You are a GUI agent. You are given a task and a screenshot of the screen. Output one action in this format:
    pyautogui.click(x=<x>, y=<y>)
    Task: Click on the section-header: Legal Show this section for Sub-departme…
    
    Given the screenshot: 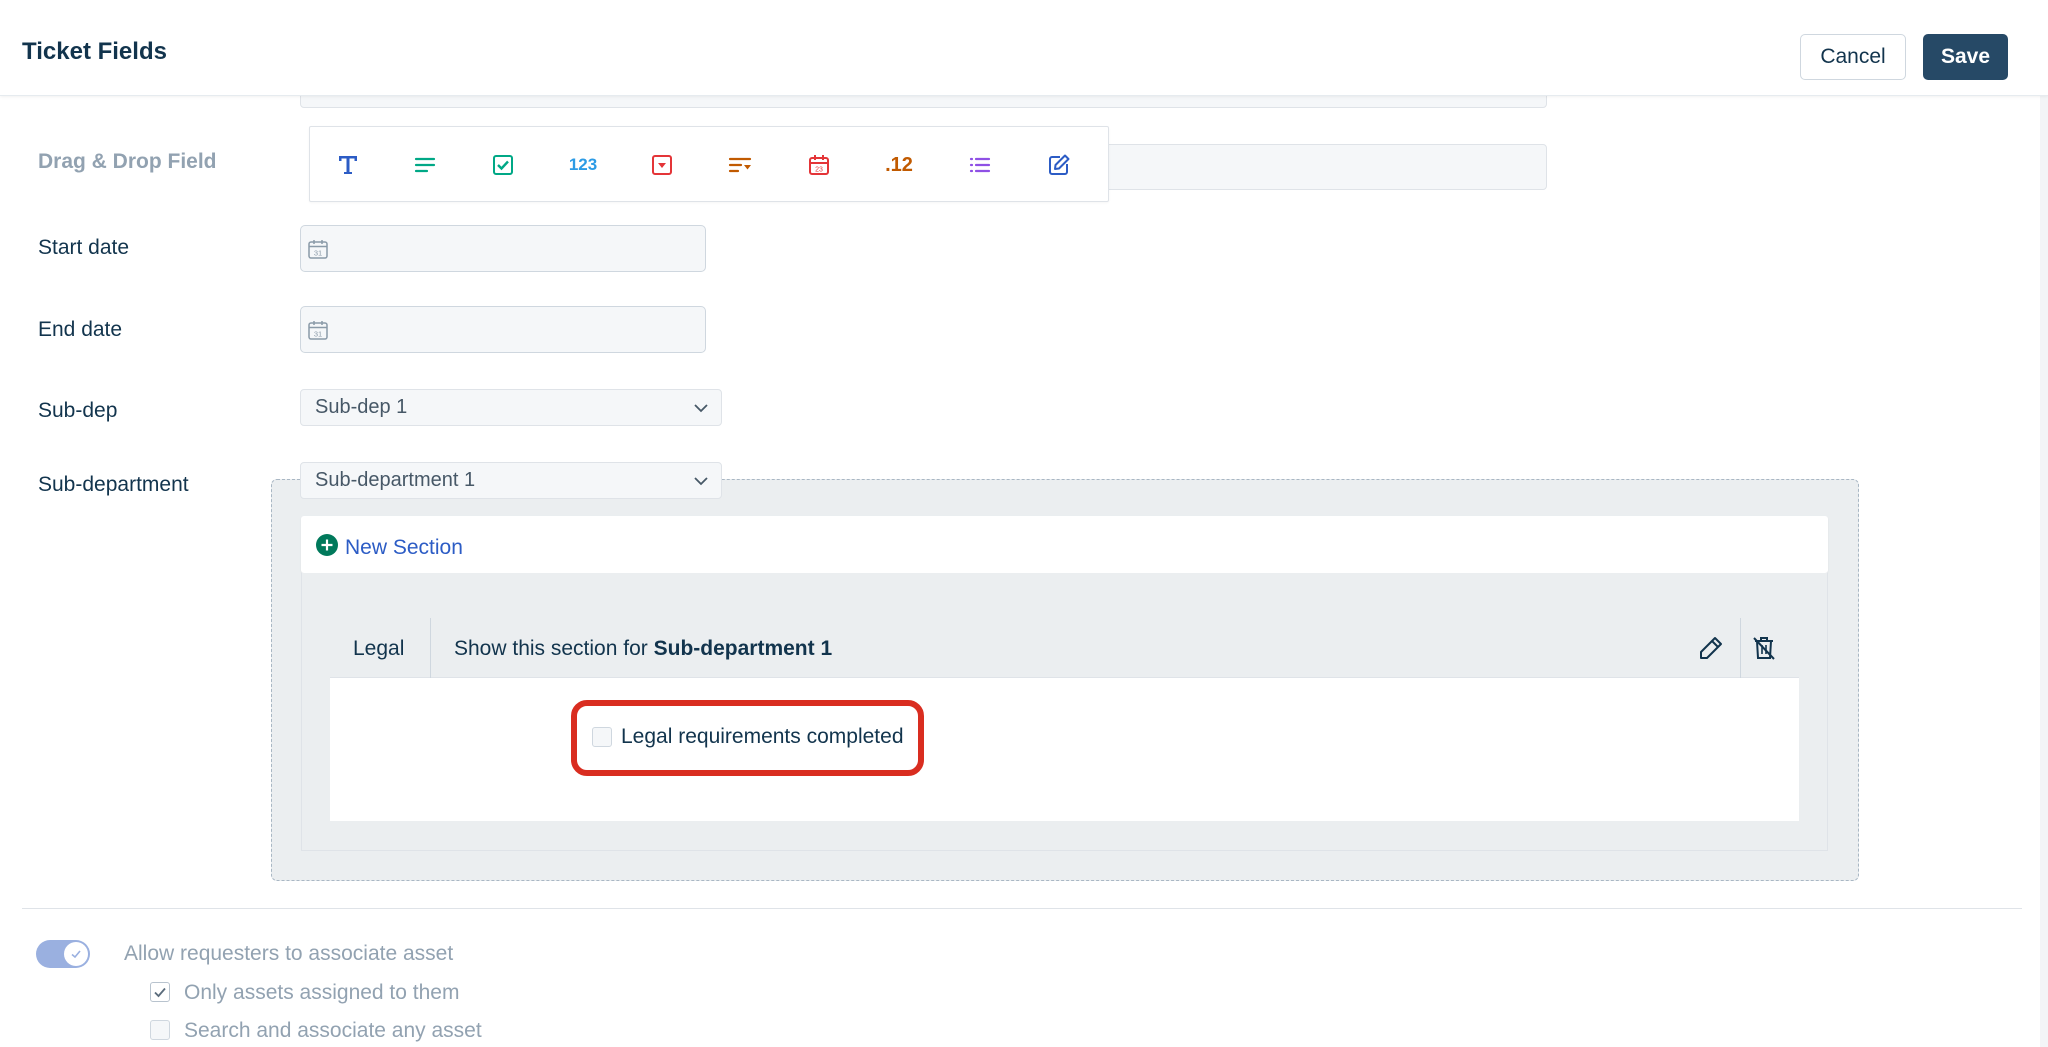 What is the action you would take?
    pyautogui.click(x=1064, y=648)
    